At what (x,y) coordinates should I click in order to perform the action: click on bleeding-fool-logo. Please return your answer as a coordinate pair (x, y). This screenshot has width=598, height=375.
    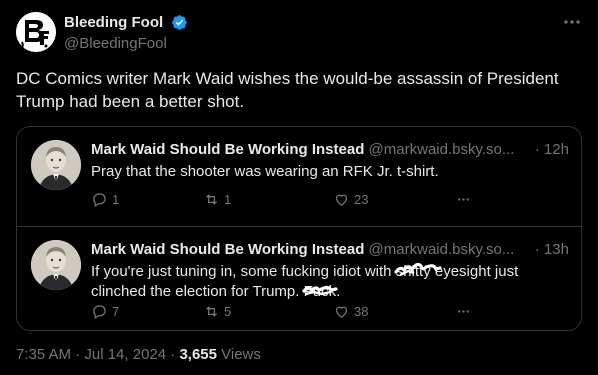
    Looking at the image, I should click on (36, 32).